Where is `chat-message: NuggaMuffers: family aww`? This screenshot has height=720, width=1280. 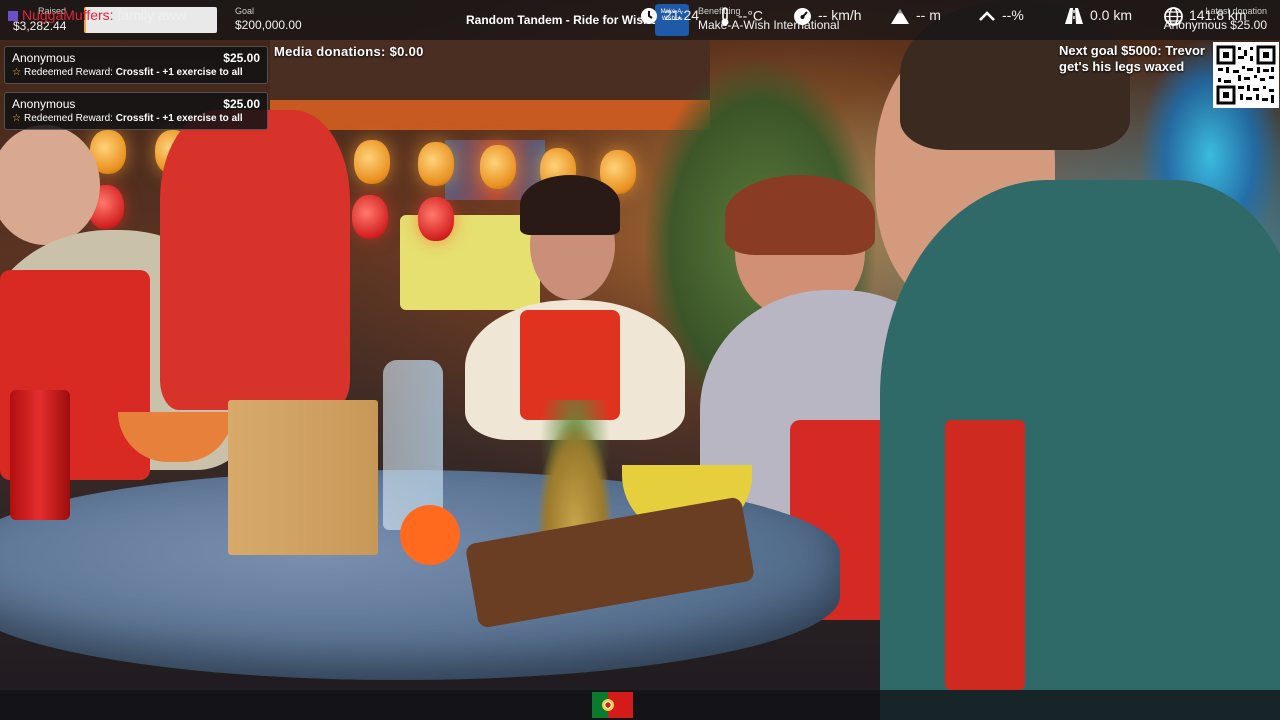
chat-message: NuggaMuffers: family aww is located at coordinates (97, 15).